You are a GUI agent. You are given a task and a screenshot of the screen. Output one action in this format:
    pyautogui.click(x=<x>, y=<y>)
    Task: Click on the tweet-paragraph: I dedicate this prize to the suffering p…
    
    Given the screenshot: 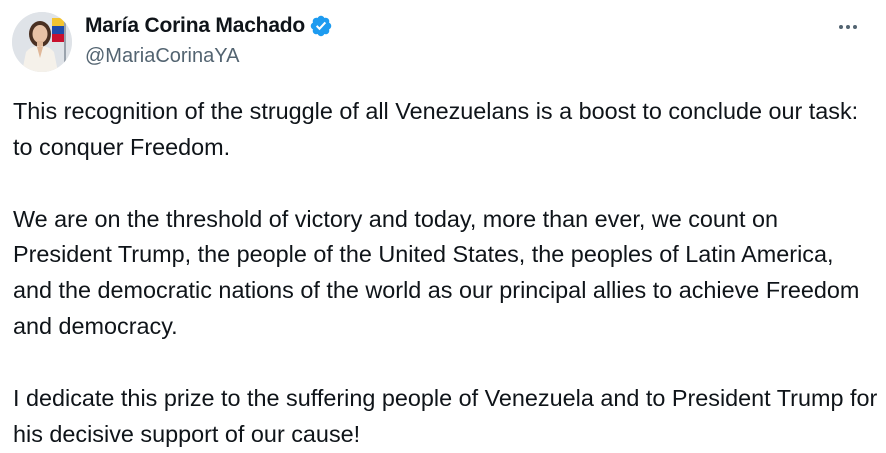 What is the action you would take?
    pyautogui.click(x=445, y=415)
    